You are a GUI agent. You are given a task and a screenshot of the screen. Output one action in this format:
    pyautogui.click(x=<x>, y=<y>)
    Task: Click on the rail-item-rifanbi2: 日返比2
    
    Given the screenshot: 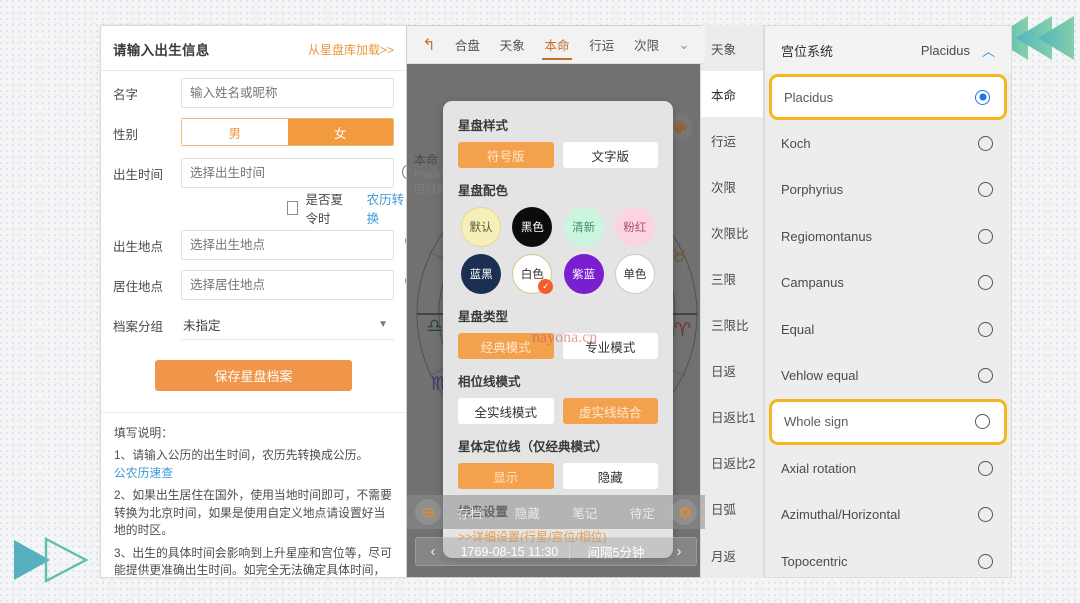 What is the action you would take?
    pyautogui.click(x=732, y=463)
    